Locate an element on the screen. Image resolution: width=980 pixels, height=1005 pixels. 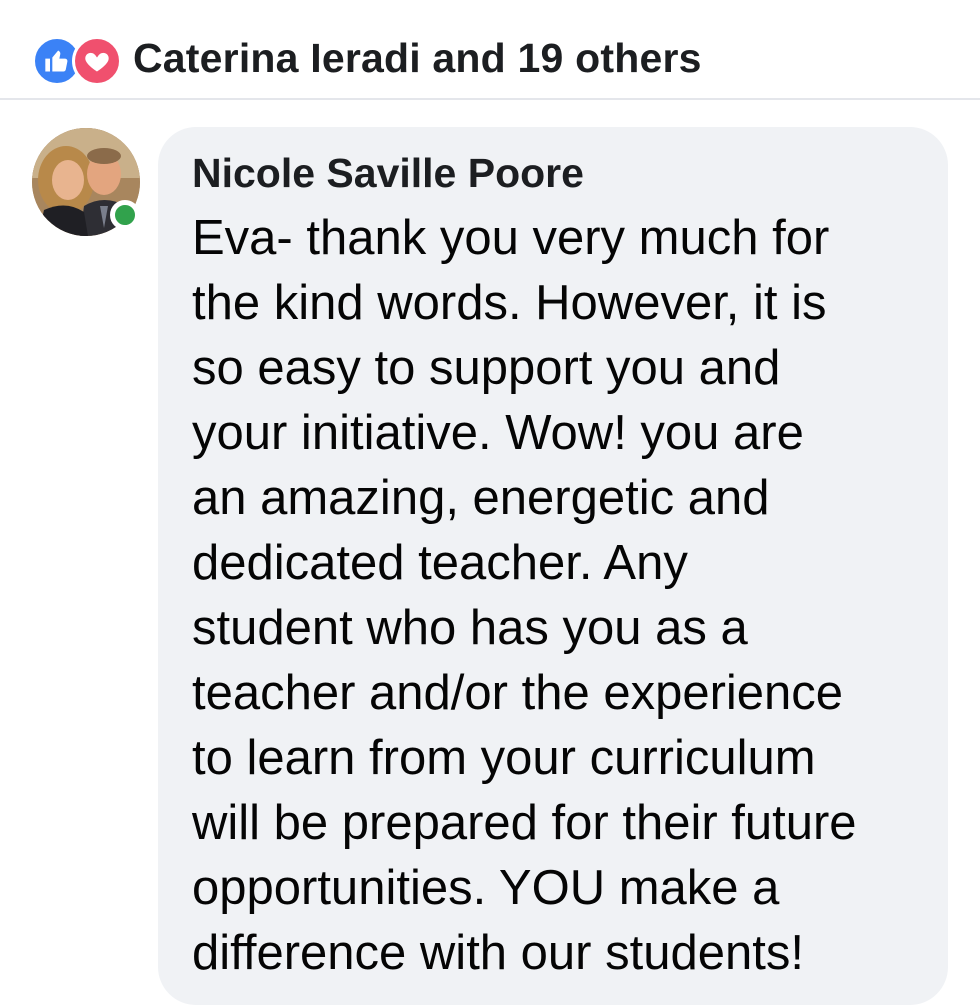
reaction-icons is located at coordinates (77, 61).